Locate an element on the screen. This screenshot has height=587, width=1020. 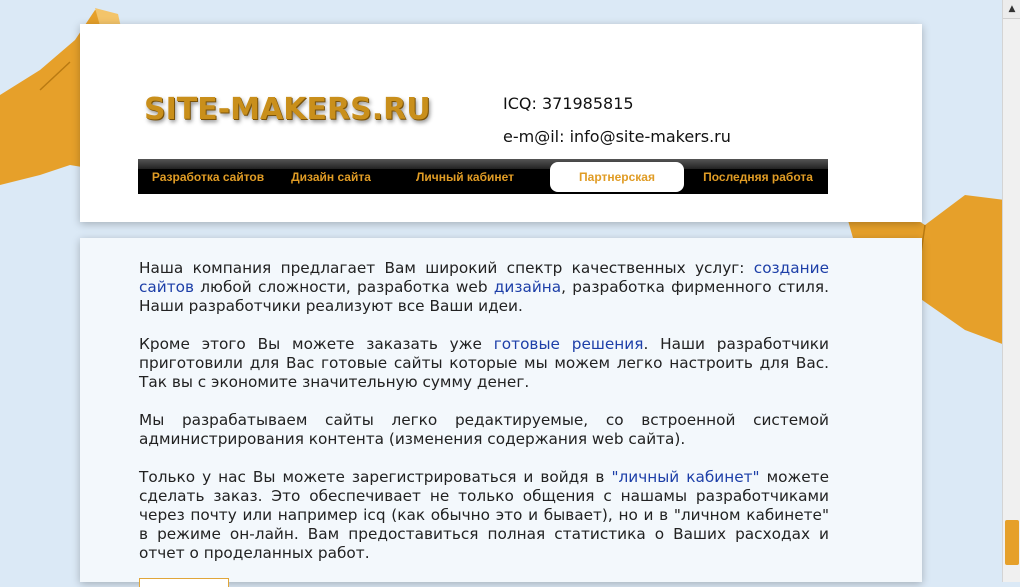
nav-item-partner: Партнерская is located at coordinates (617, 176).